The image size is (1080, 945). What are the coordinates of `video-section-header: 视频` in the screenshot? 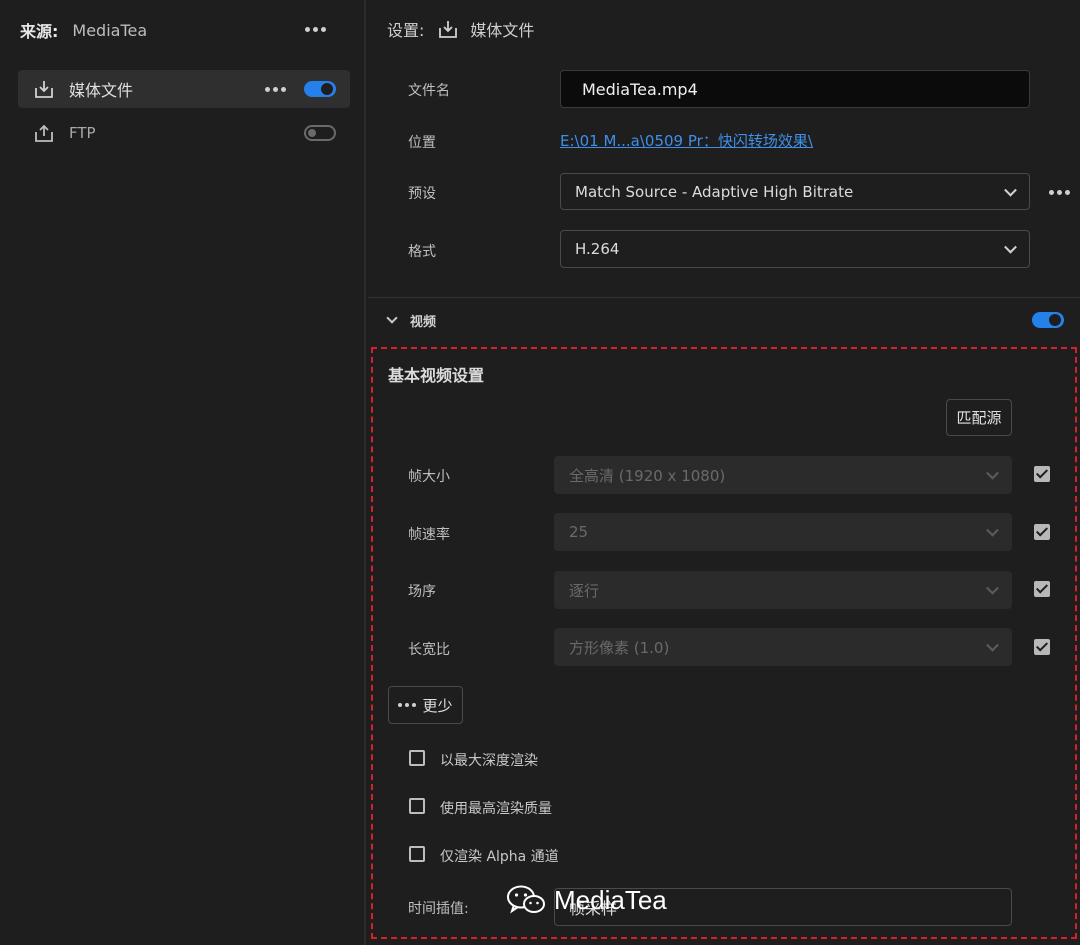 It's located at (411, 320).